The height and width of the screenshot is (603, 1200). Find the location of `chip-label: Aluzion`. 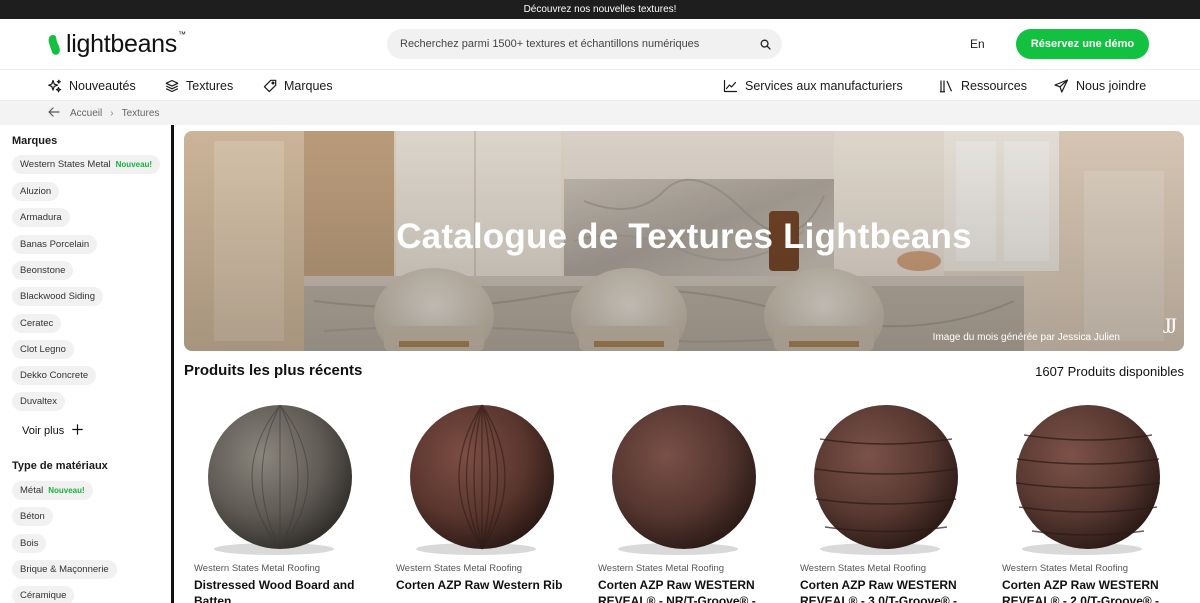

chip-label: Aluzion is located at coordinates (36, 191).